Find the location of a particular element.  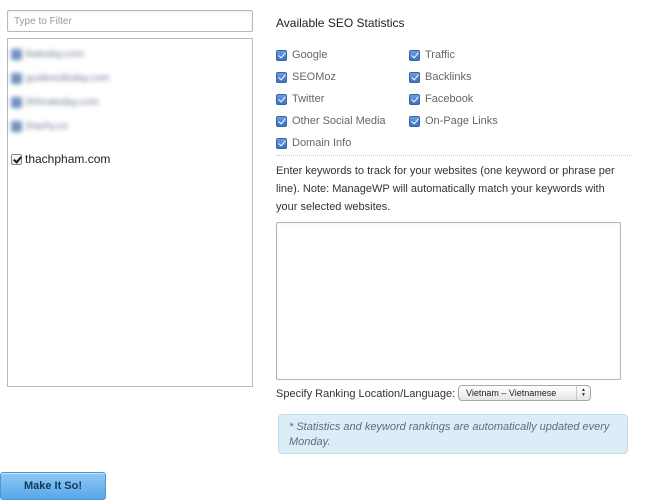

site-item-blurred: thhinatoday.com is located at coordinates (130, 102).